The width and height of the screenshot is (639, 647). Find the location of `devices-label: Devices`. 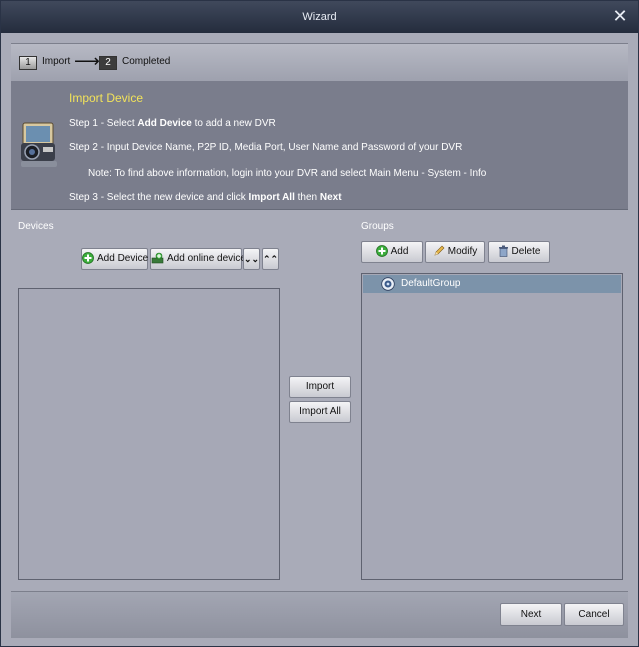

devices-label: Devices is located at coordinates (36, 226).